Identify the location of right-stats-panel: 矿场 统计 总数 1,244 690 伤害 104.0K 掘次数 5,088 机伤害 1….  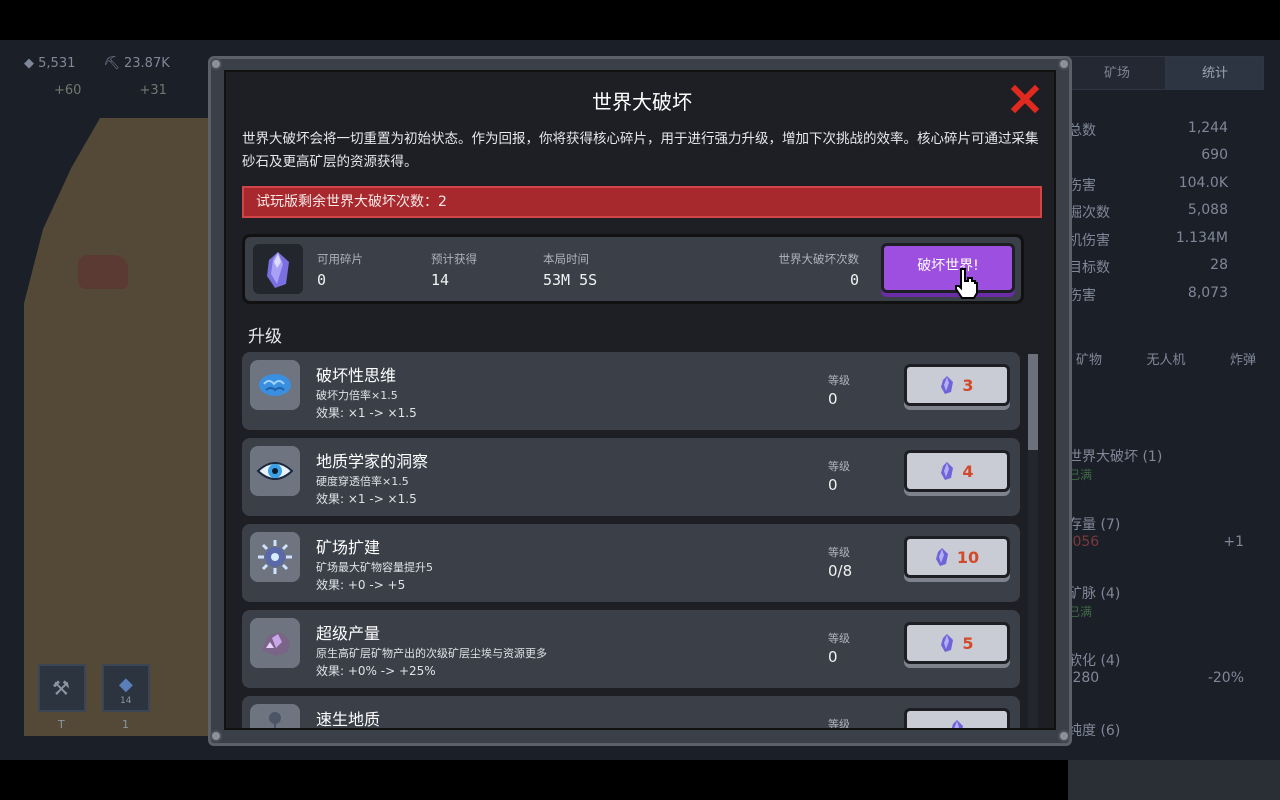
(1166, 401).